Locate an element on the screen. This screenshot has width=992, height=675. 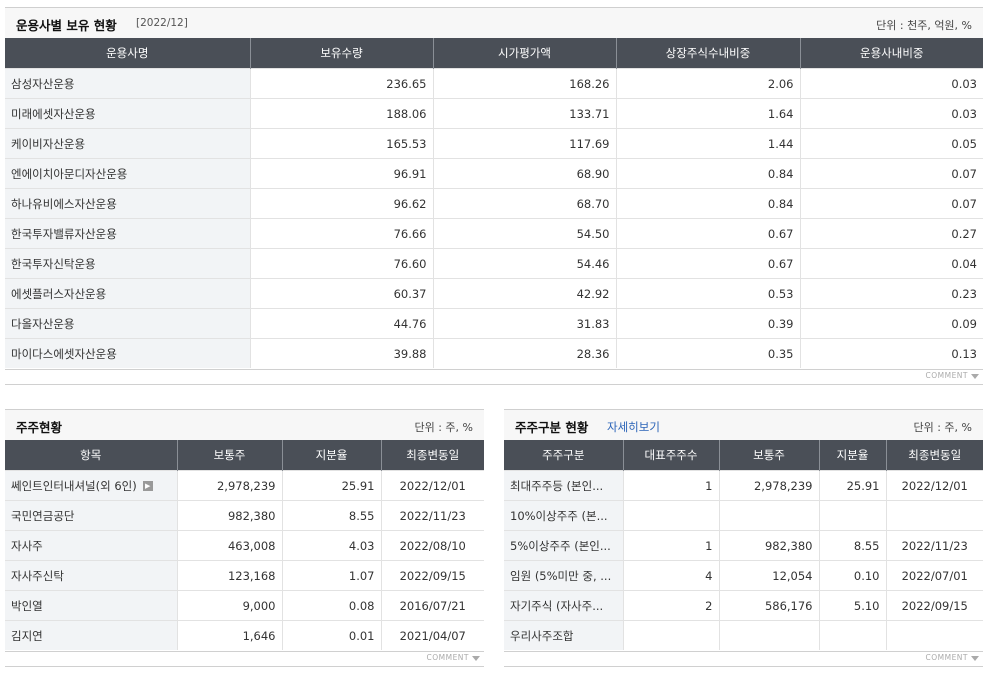
detail-link: 자세히보기 is located at coordinates (633, 427).